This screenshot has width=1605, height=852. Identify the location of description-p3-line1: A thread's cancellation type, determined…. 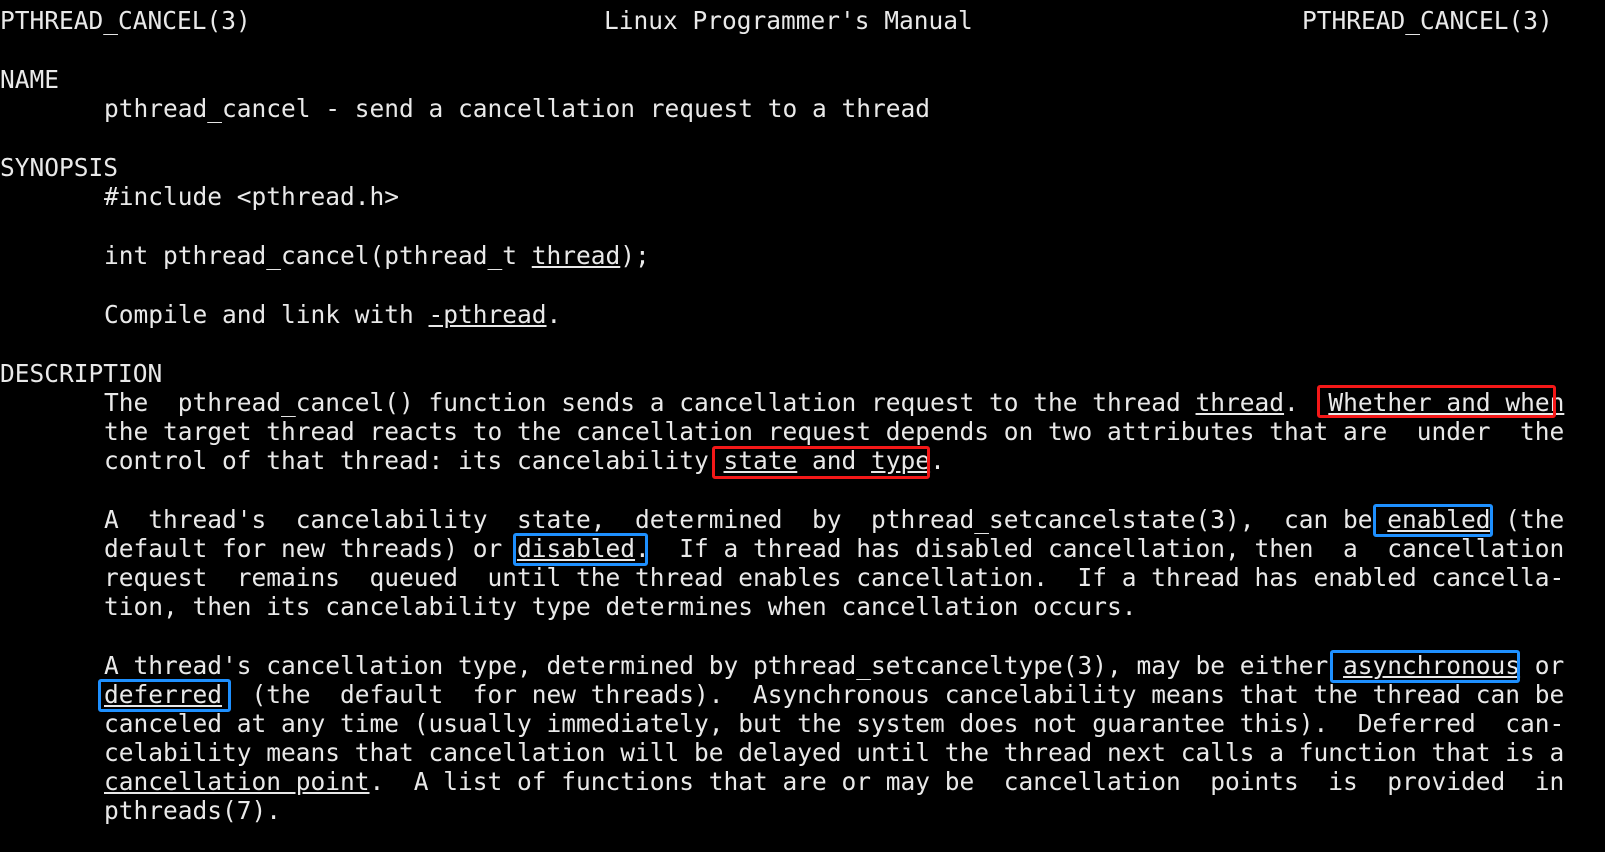
(834, 665).